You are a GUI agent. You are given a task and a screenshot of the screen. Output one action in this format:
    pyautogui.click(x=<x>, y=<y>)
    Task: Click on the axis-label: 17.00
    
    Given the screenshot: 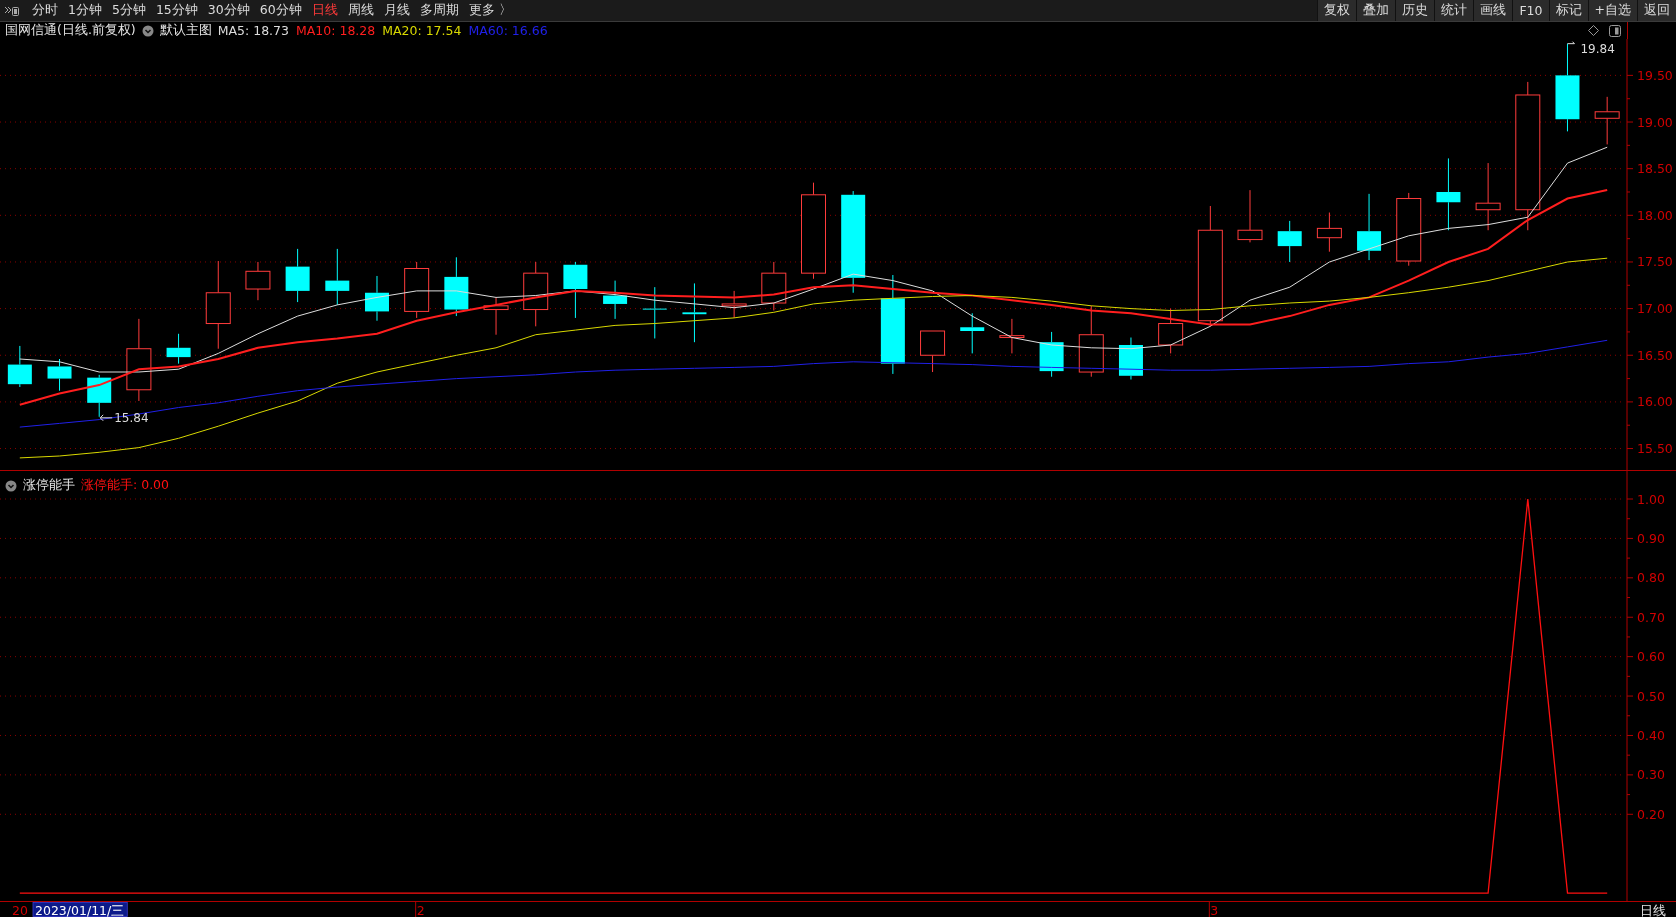 What is the action you would take?
    pyautogui.click(x=1655, y=309)
    